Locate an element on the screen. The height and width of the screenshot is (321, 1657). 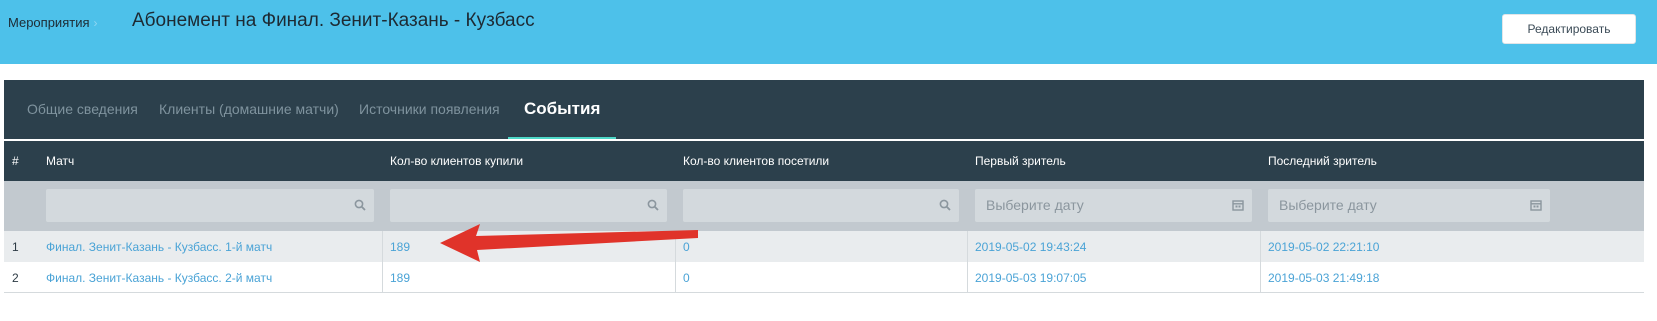
column-header-bought: Кол-во клиентов купили is located at coordinates (456, 161).